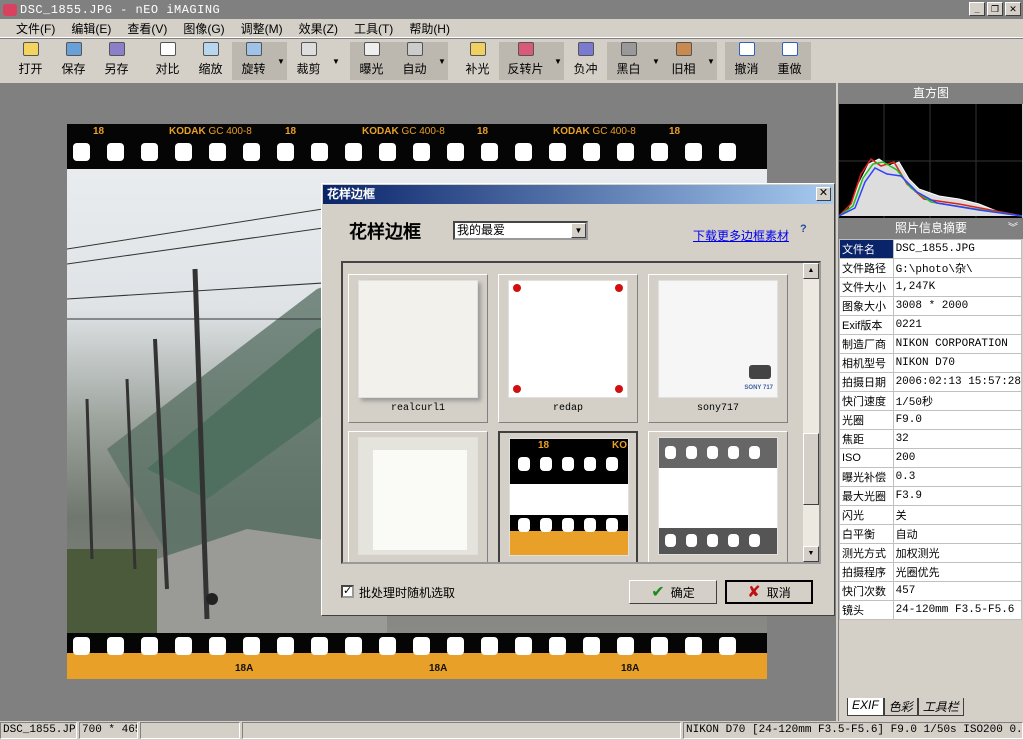  I want to click on info-key: 快门次数, so click(866, 591).